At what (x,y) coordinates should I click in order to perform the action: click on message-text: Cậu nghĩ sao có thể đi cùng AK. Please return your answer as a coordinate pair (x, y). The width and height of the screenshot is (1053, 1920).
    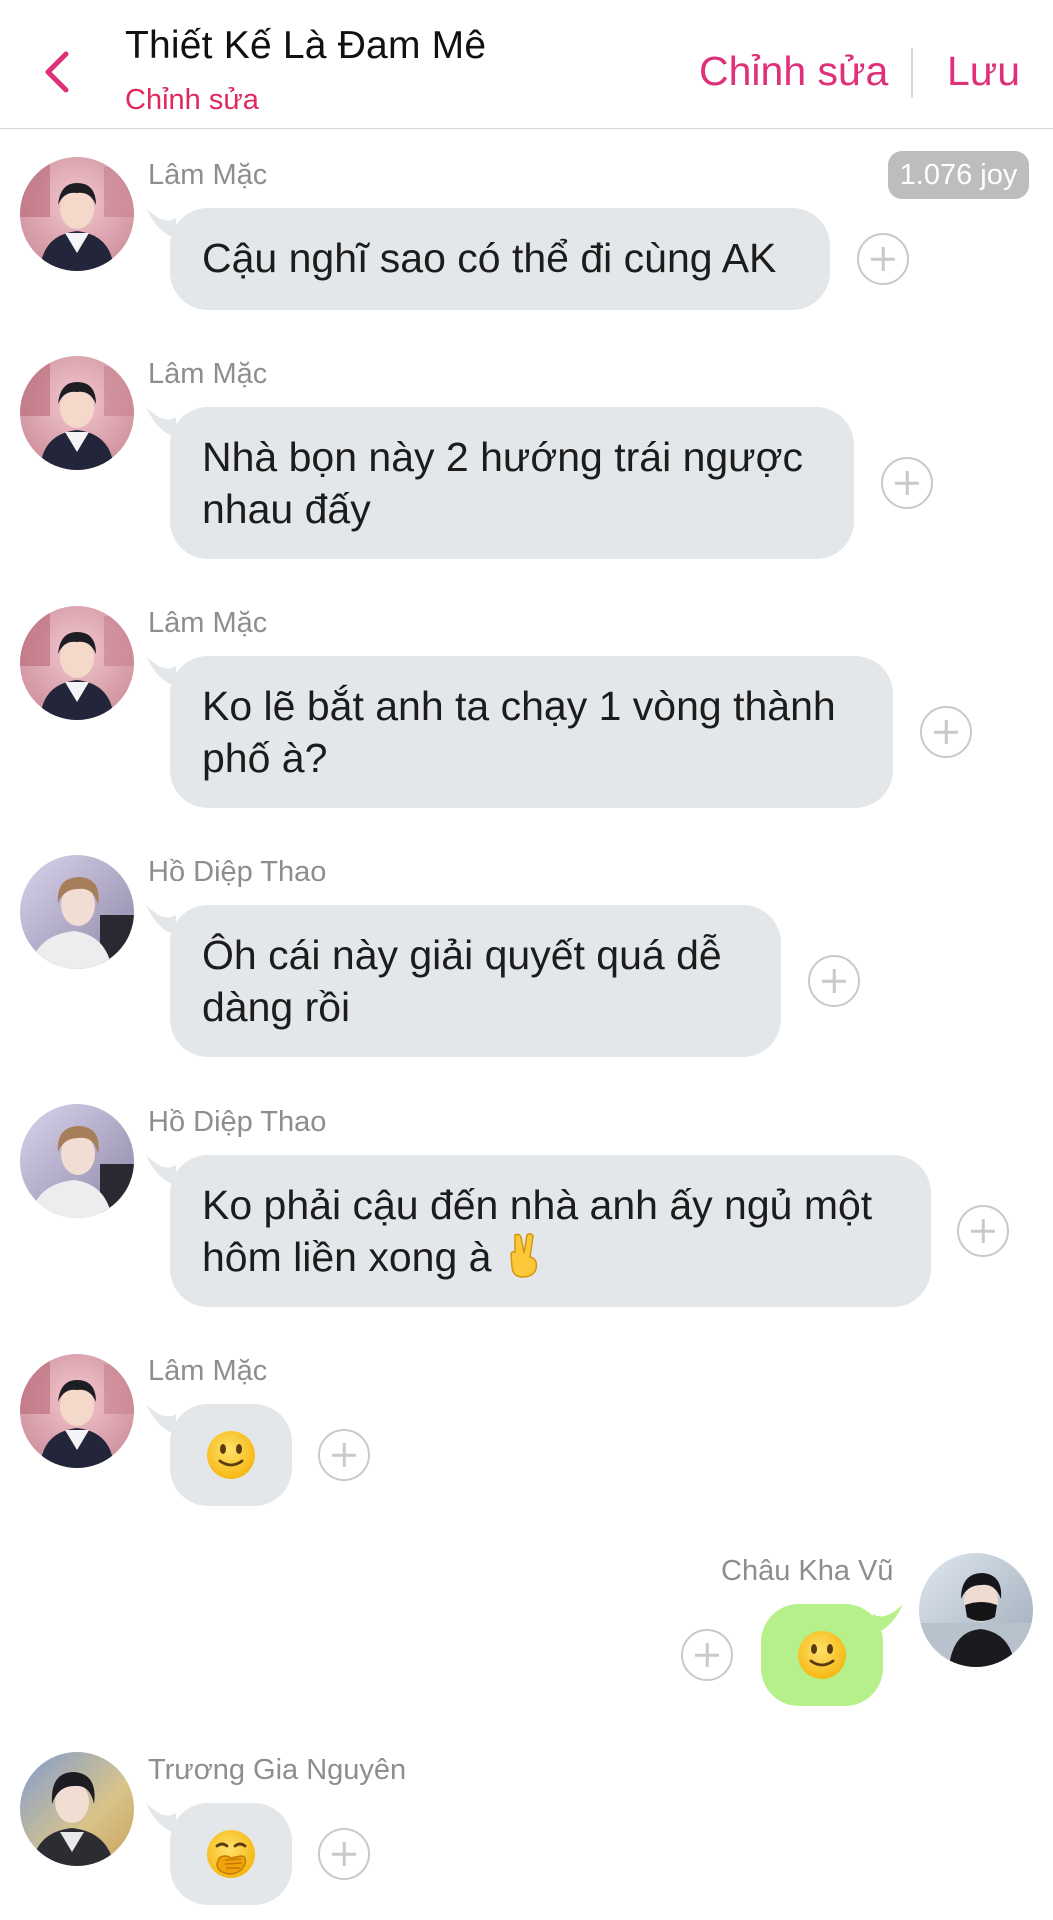
    Looking at the image, I should click on (489, 258).